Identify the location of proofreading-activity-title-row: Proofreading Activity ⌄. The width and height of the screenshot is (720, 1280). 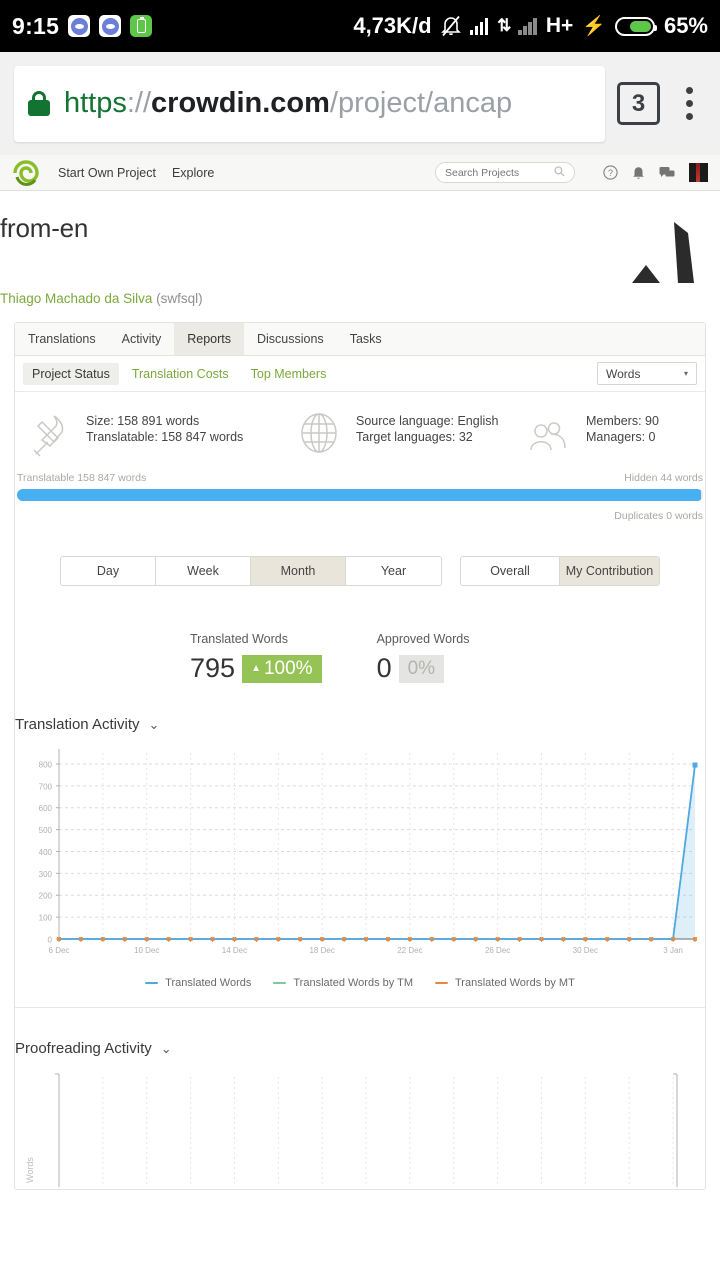
(360, 1054).